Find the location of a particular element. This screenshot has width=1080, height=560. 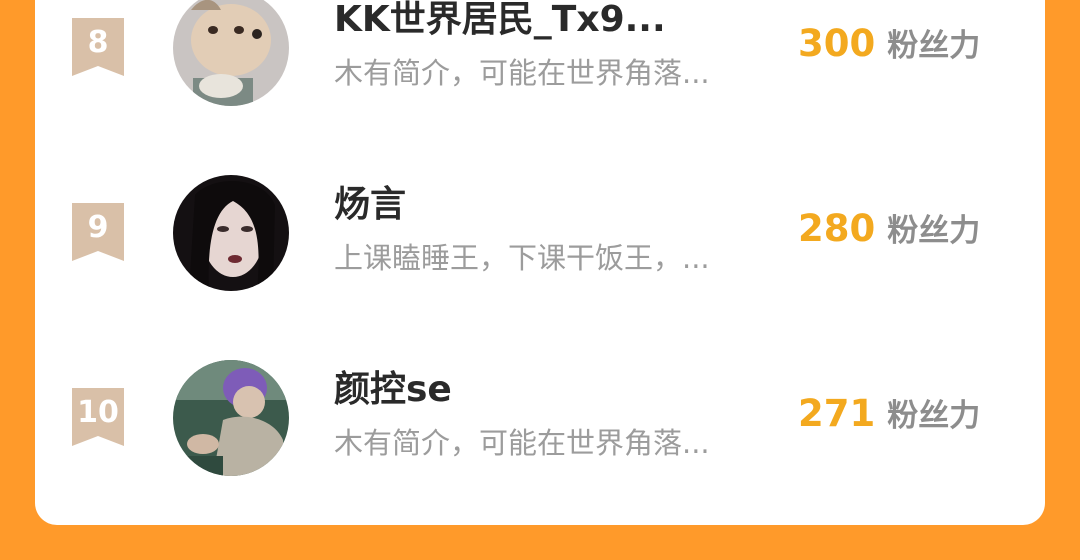

puppy-photo-icon is located at coordinates (231, 53).